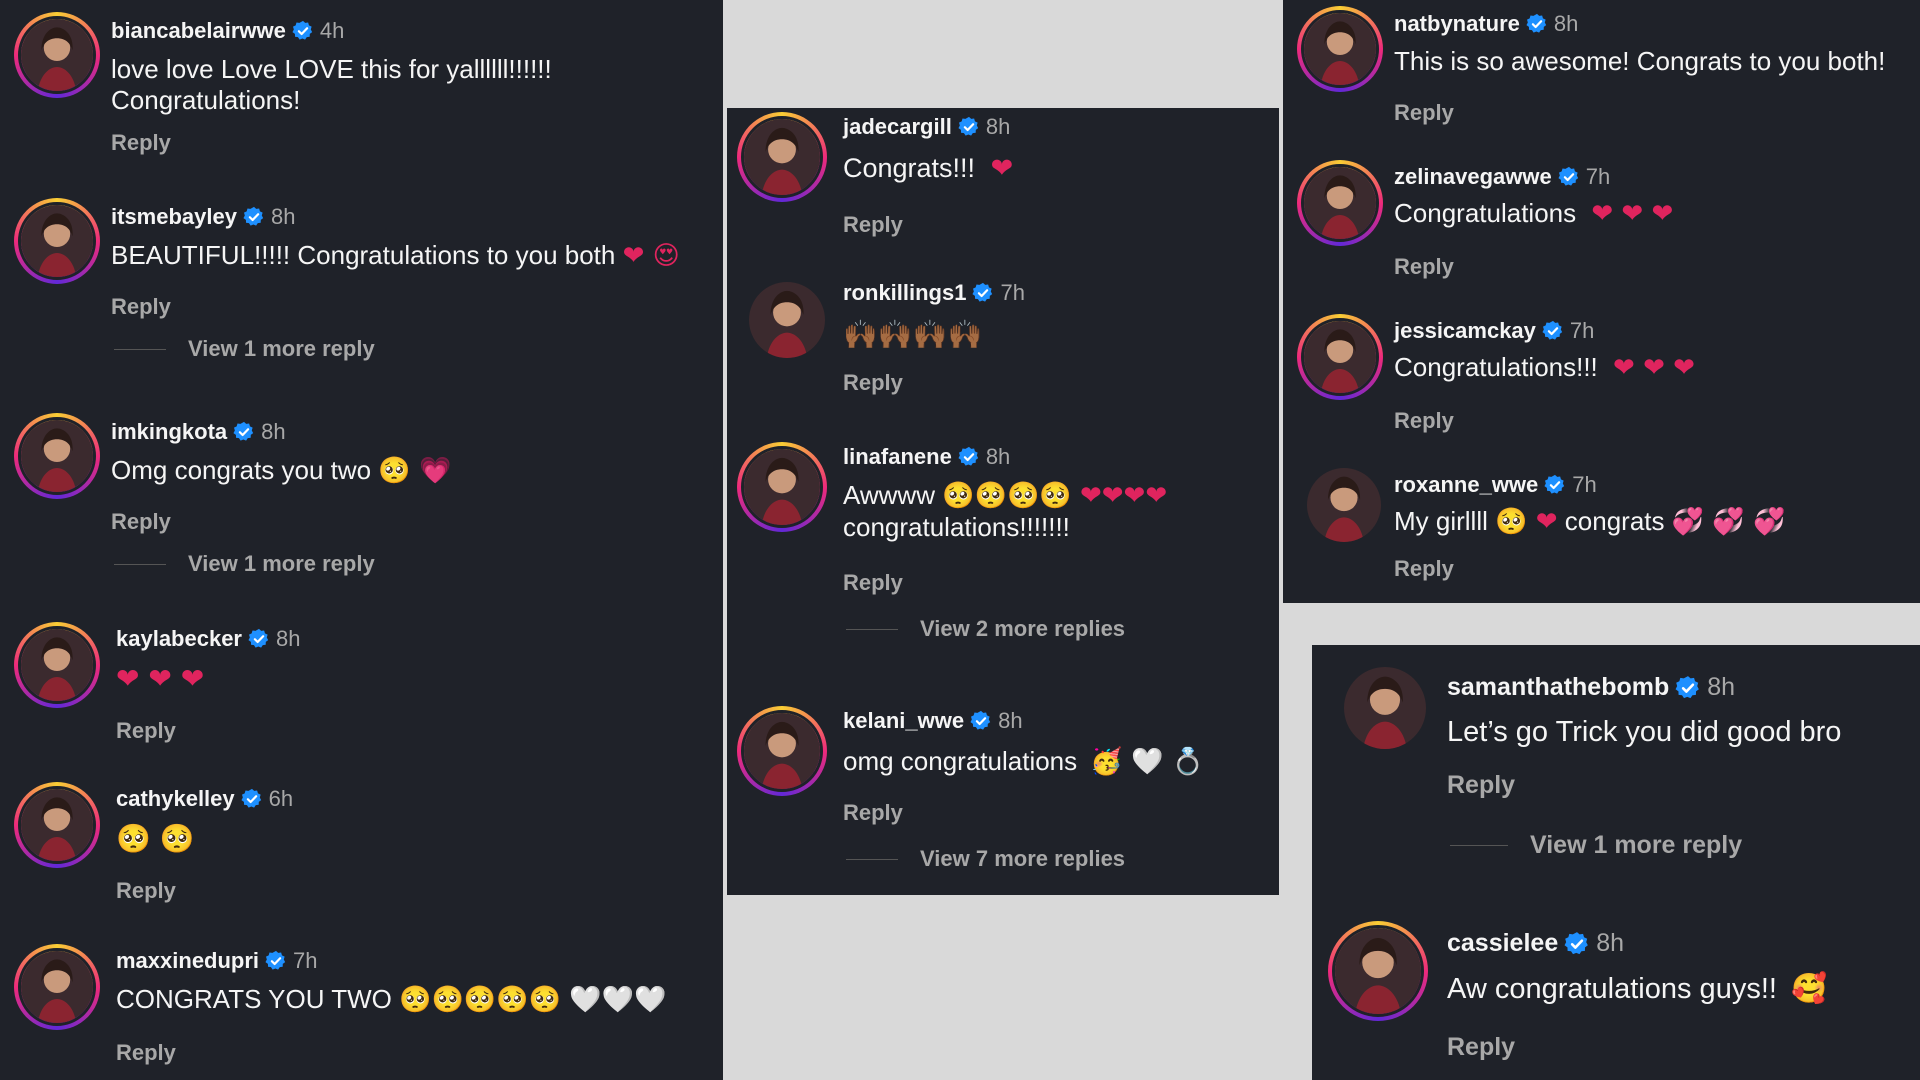 The width and height of the screenshot is (1920, 1080). What do you see at coordinates (897, 127) in the screenshot?
I see `username: jadecargill` at bounding box center [897, 127].